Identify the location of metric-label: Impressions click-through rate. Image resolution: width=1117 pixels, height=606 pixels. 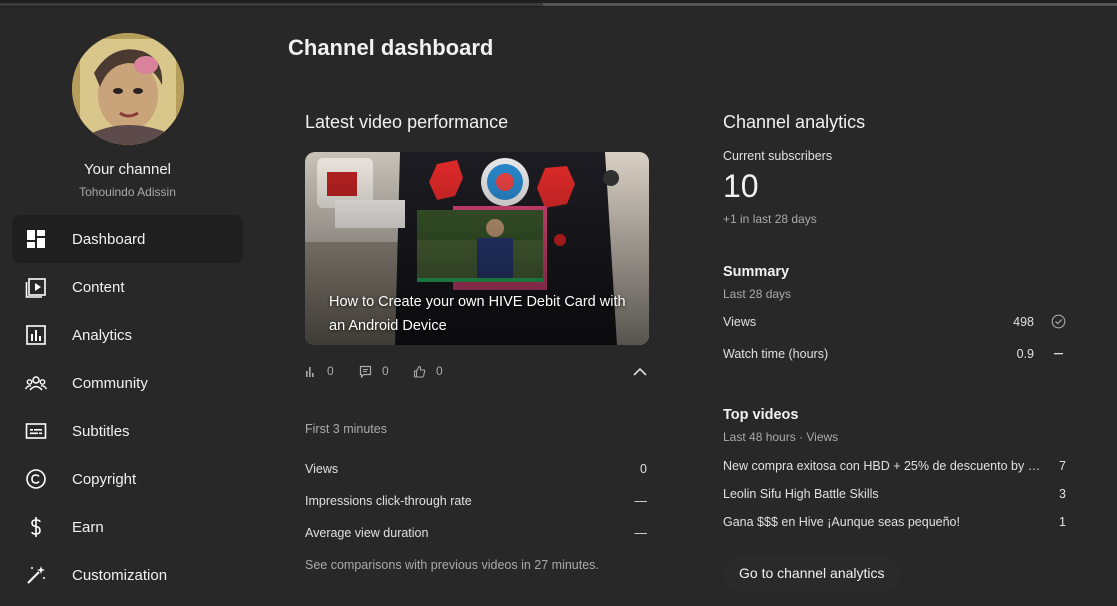
(388, 501).